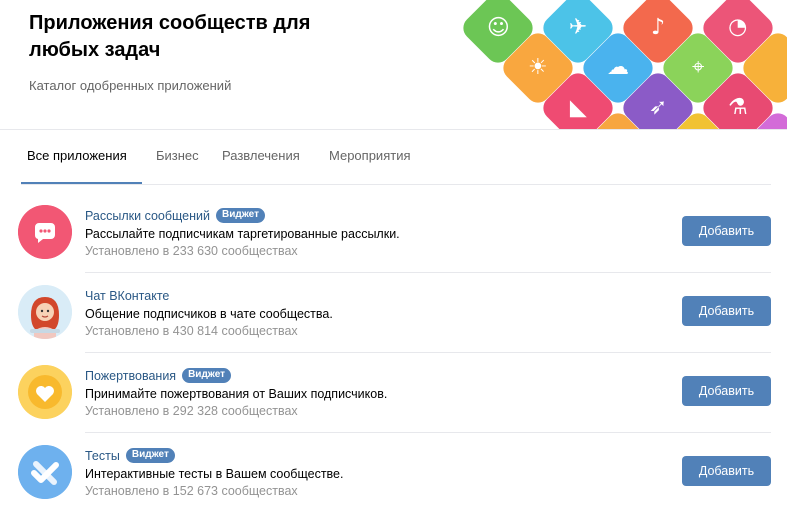  Describe the element at coordinates (261, 155) in the screenshot. I see `tab-entertainment: Развлечения` at that location.